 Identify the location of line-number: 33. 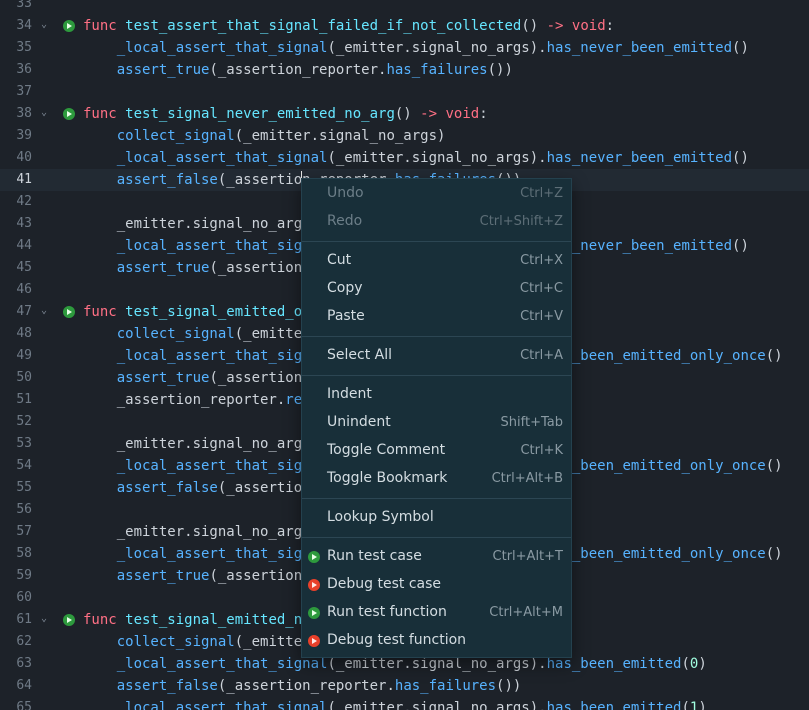
(24, 5).